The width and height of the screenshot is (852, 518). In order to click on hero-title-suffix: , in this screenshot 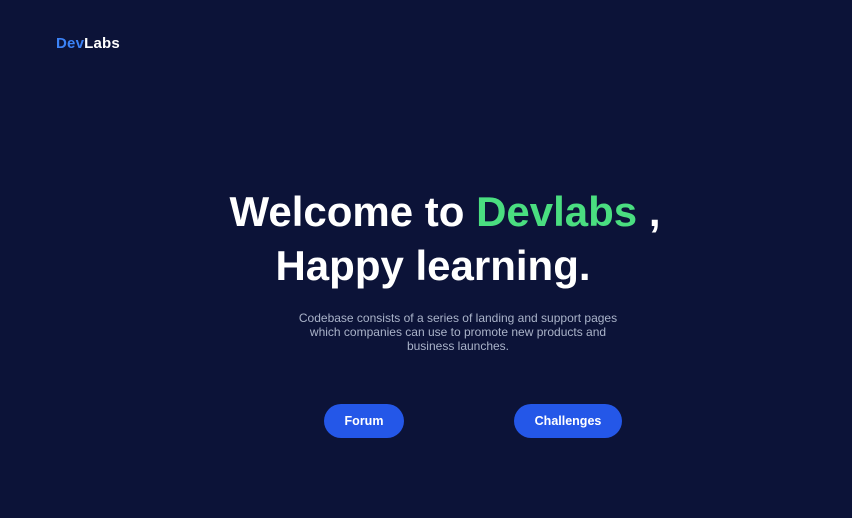, I will do `click(649, 211)`.